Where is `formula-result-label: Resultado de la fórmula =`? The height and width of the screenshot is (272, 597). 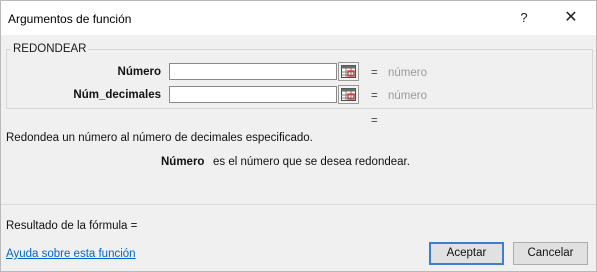
formula-result-label: Resultado de la fórmula = is located at coordinates (72, 226).